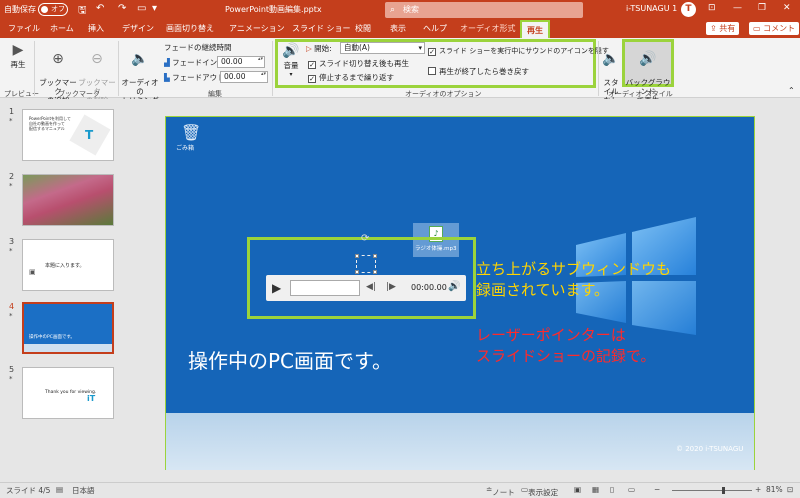 Image resolution: width=800 pixels, height=498 pixels. Describe the element at coordinates (190, 28) in the screenshot. I see `tab-transitions: 画面切り替え` at that location.